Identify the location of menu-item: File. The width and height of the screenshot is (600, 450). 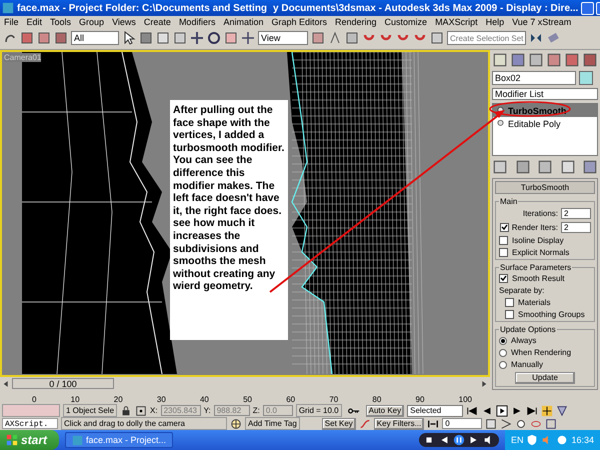
(11, 21).